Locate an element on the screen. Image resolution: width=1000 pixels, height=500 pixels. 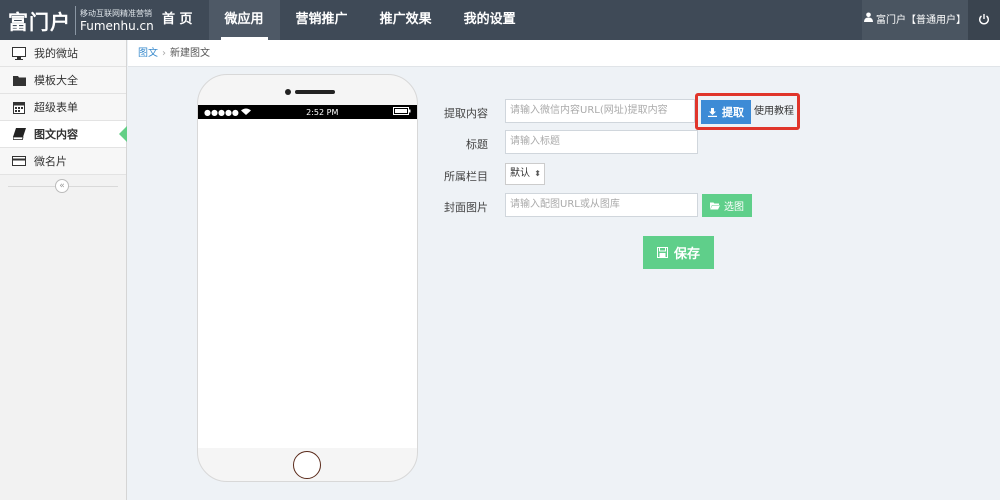
sidebar-item-super-form: 超级表单 is located at coordinates (63, 107).